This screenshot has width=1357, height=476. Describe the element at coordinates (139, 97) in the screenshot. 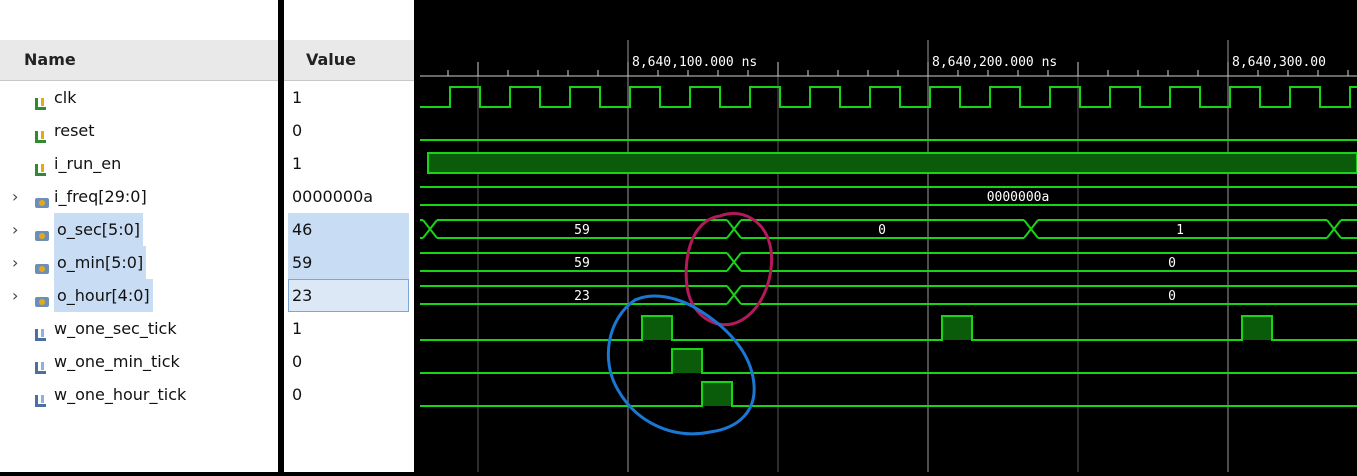

I see `signal-row: clk` at that location.